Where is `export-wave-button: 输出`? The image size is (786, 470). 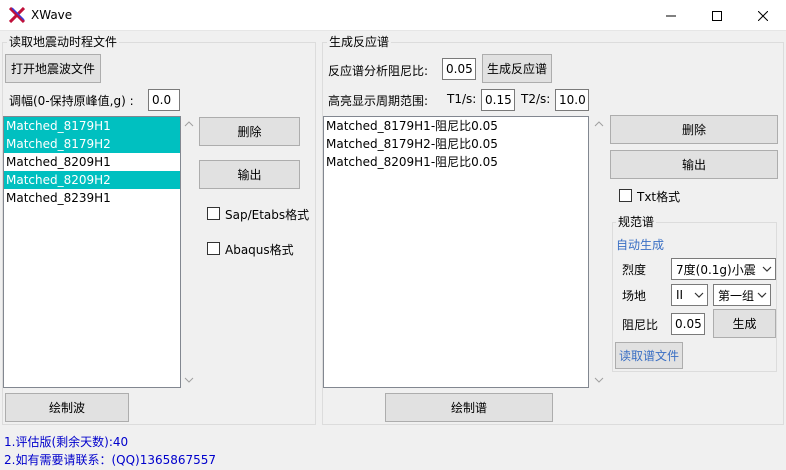
export-wave-button: 输出 is located at coordinates (249, 174).